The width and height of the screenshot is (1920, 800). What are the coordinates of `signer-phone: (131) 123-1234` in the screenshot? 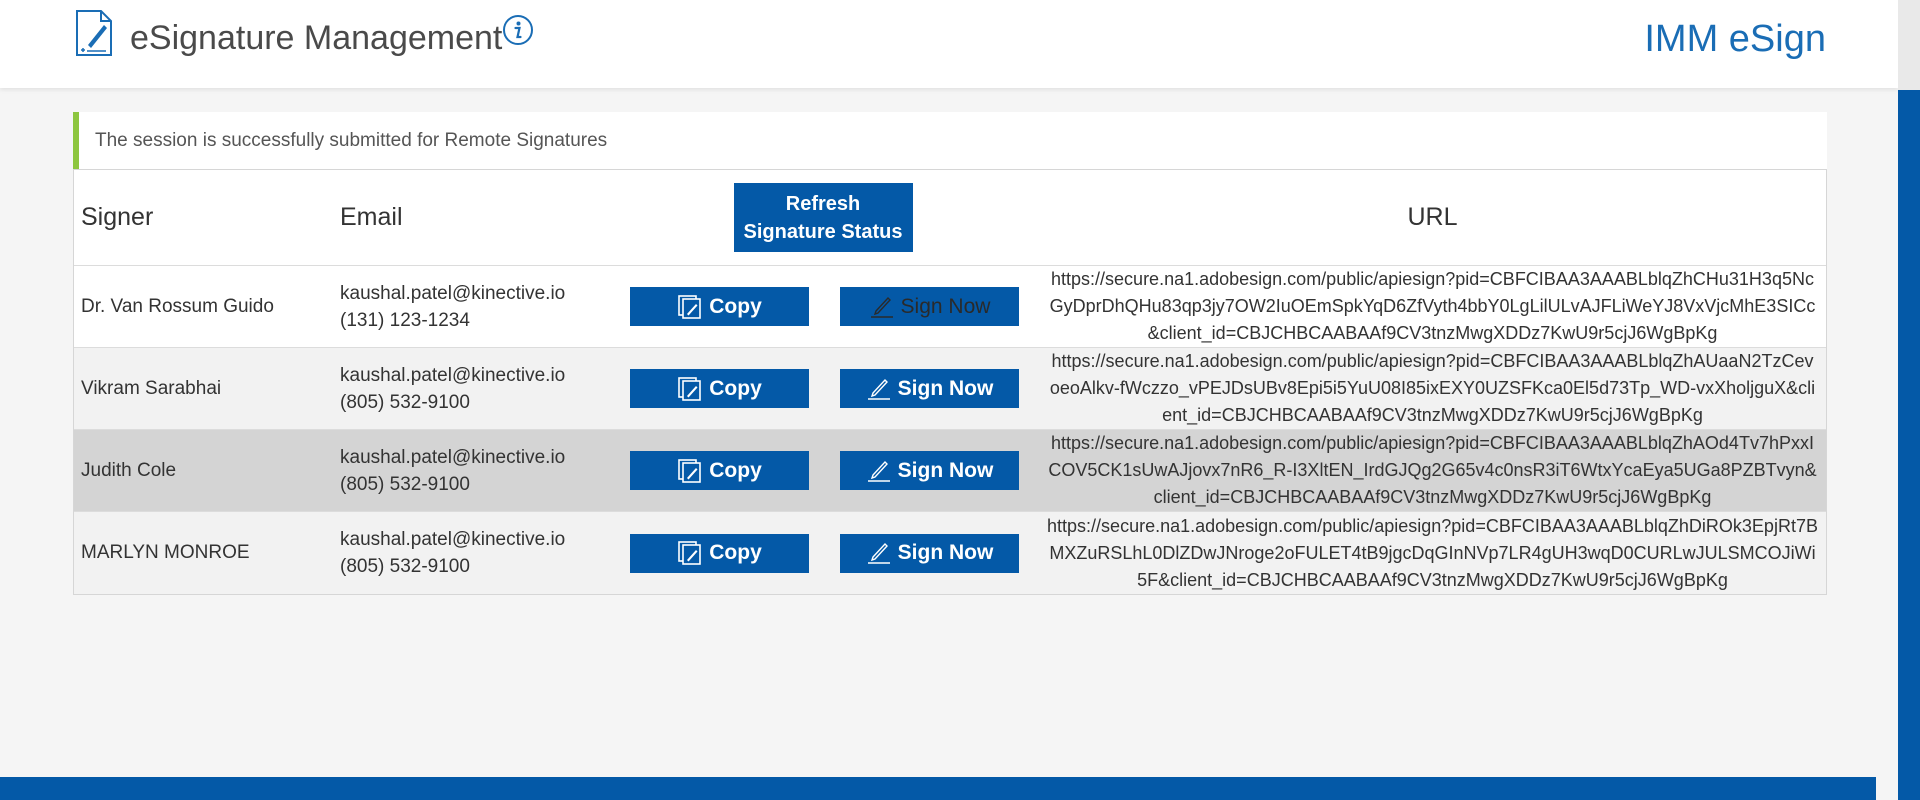 It's located at (405, 320).